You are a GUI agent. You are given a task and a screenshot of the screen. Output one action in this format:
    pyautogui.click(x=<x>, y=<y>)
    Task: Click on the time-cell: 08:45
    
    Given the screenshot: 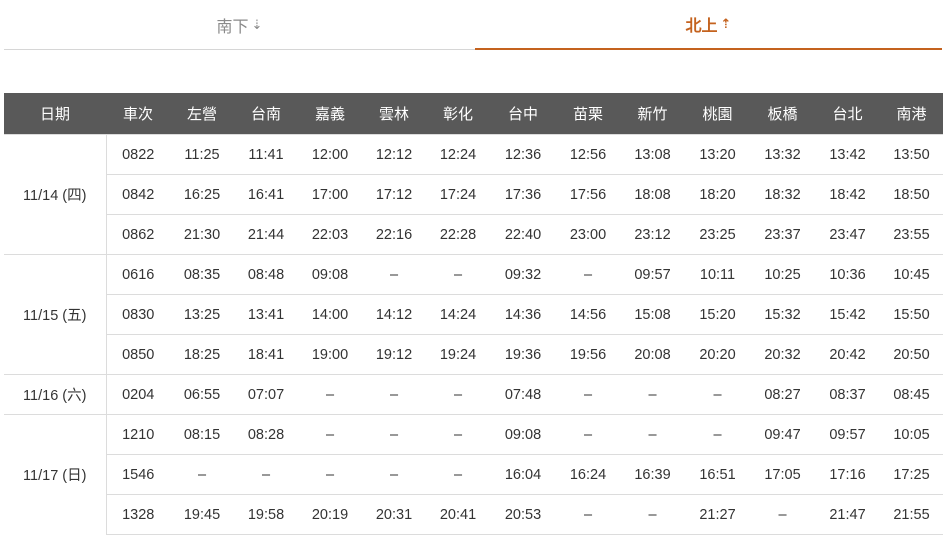 What is the action you would take?
    pyautogui.click(x=911, y=394)
    